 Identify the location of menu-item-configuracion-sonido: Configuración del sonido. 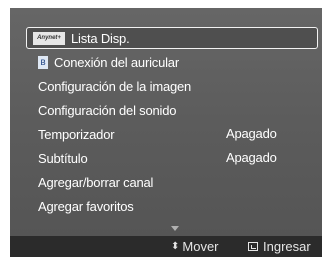
(172, 110).